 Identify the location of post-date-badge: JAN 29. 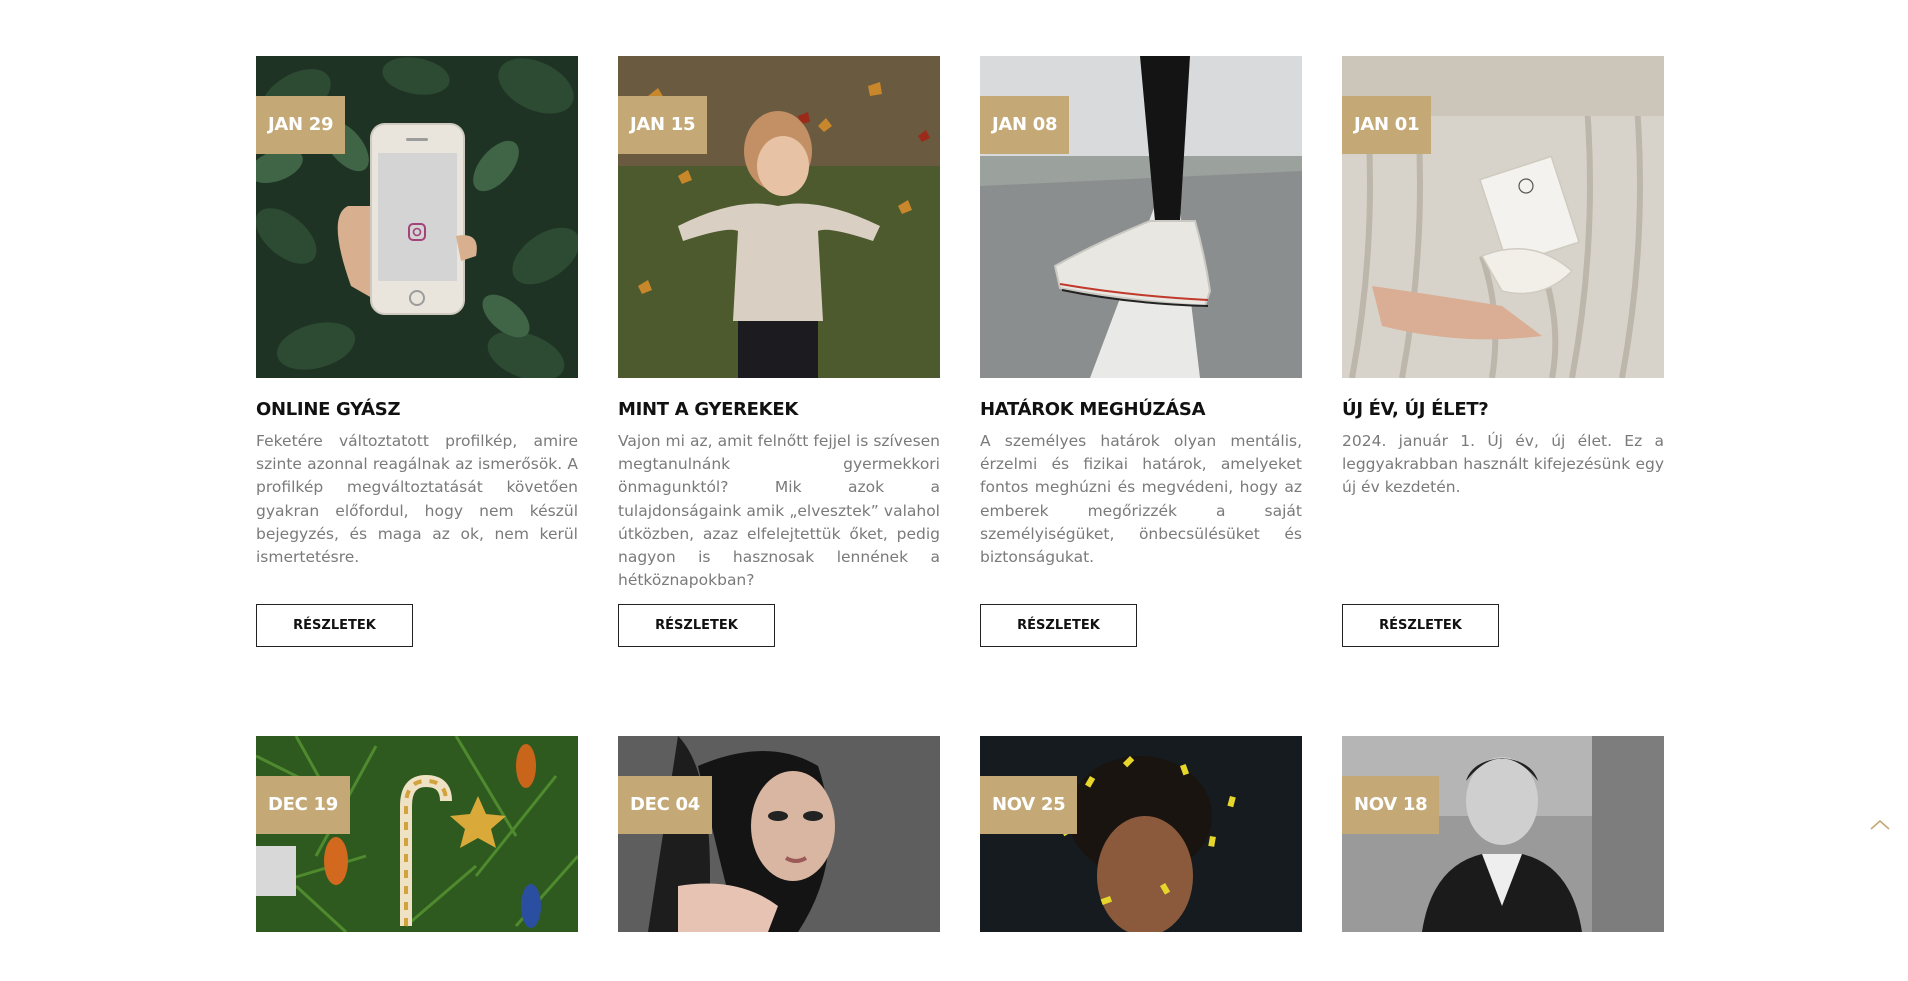
(301, 125).